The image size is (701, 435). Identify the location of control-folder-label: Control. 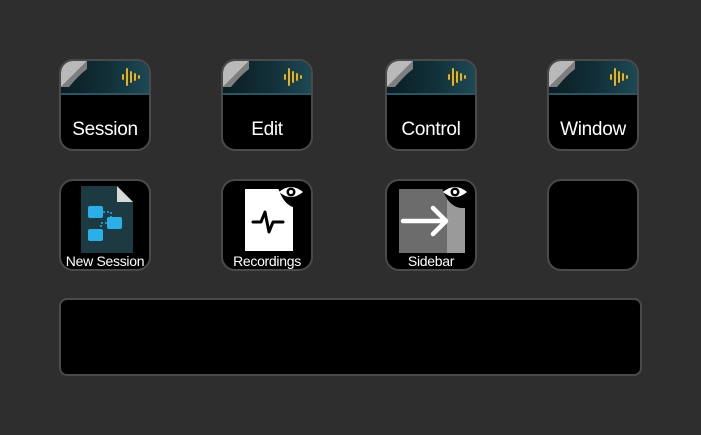
(431, 129).